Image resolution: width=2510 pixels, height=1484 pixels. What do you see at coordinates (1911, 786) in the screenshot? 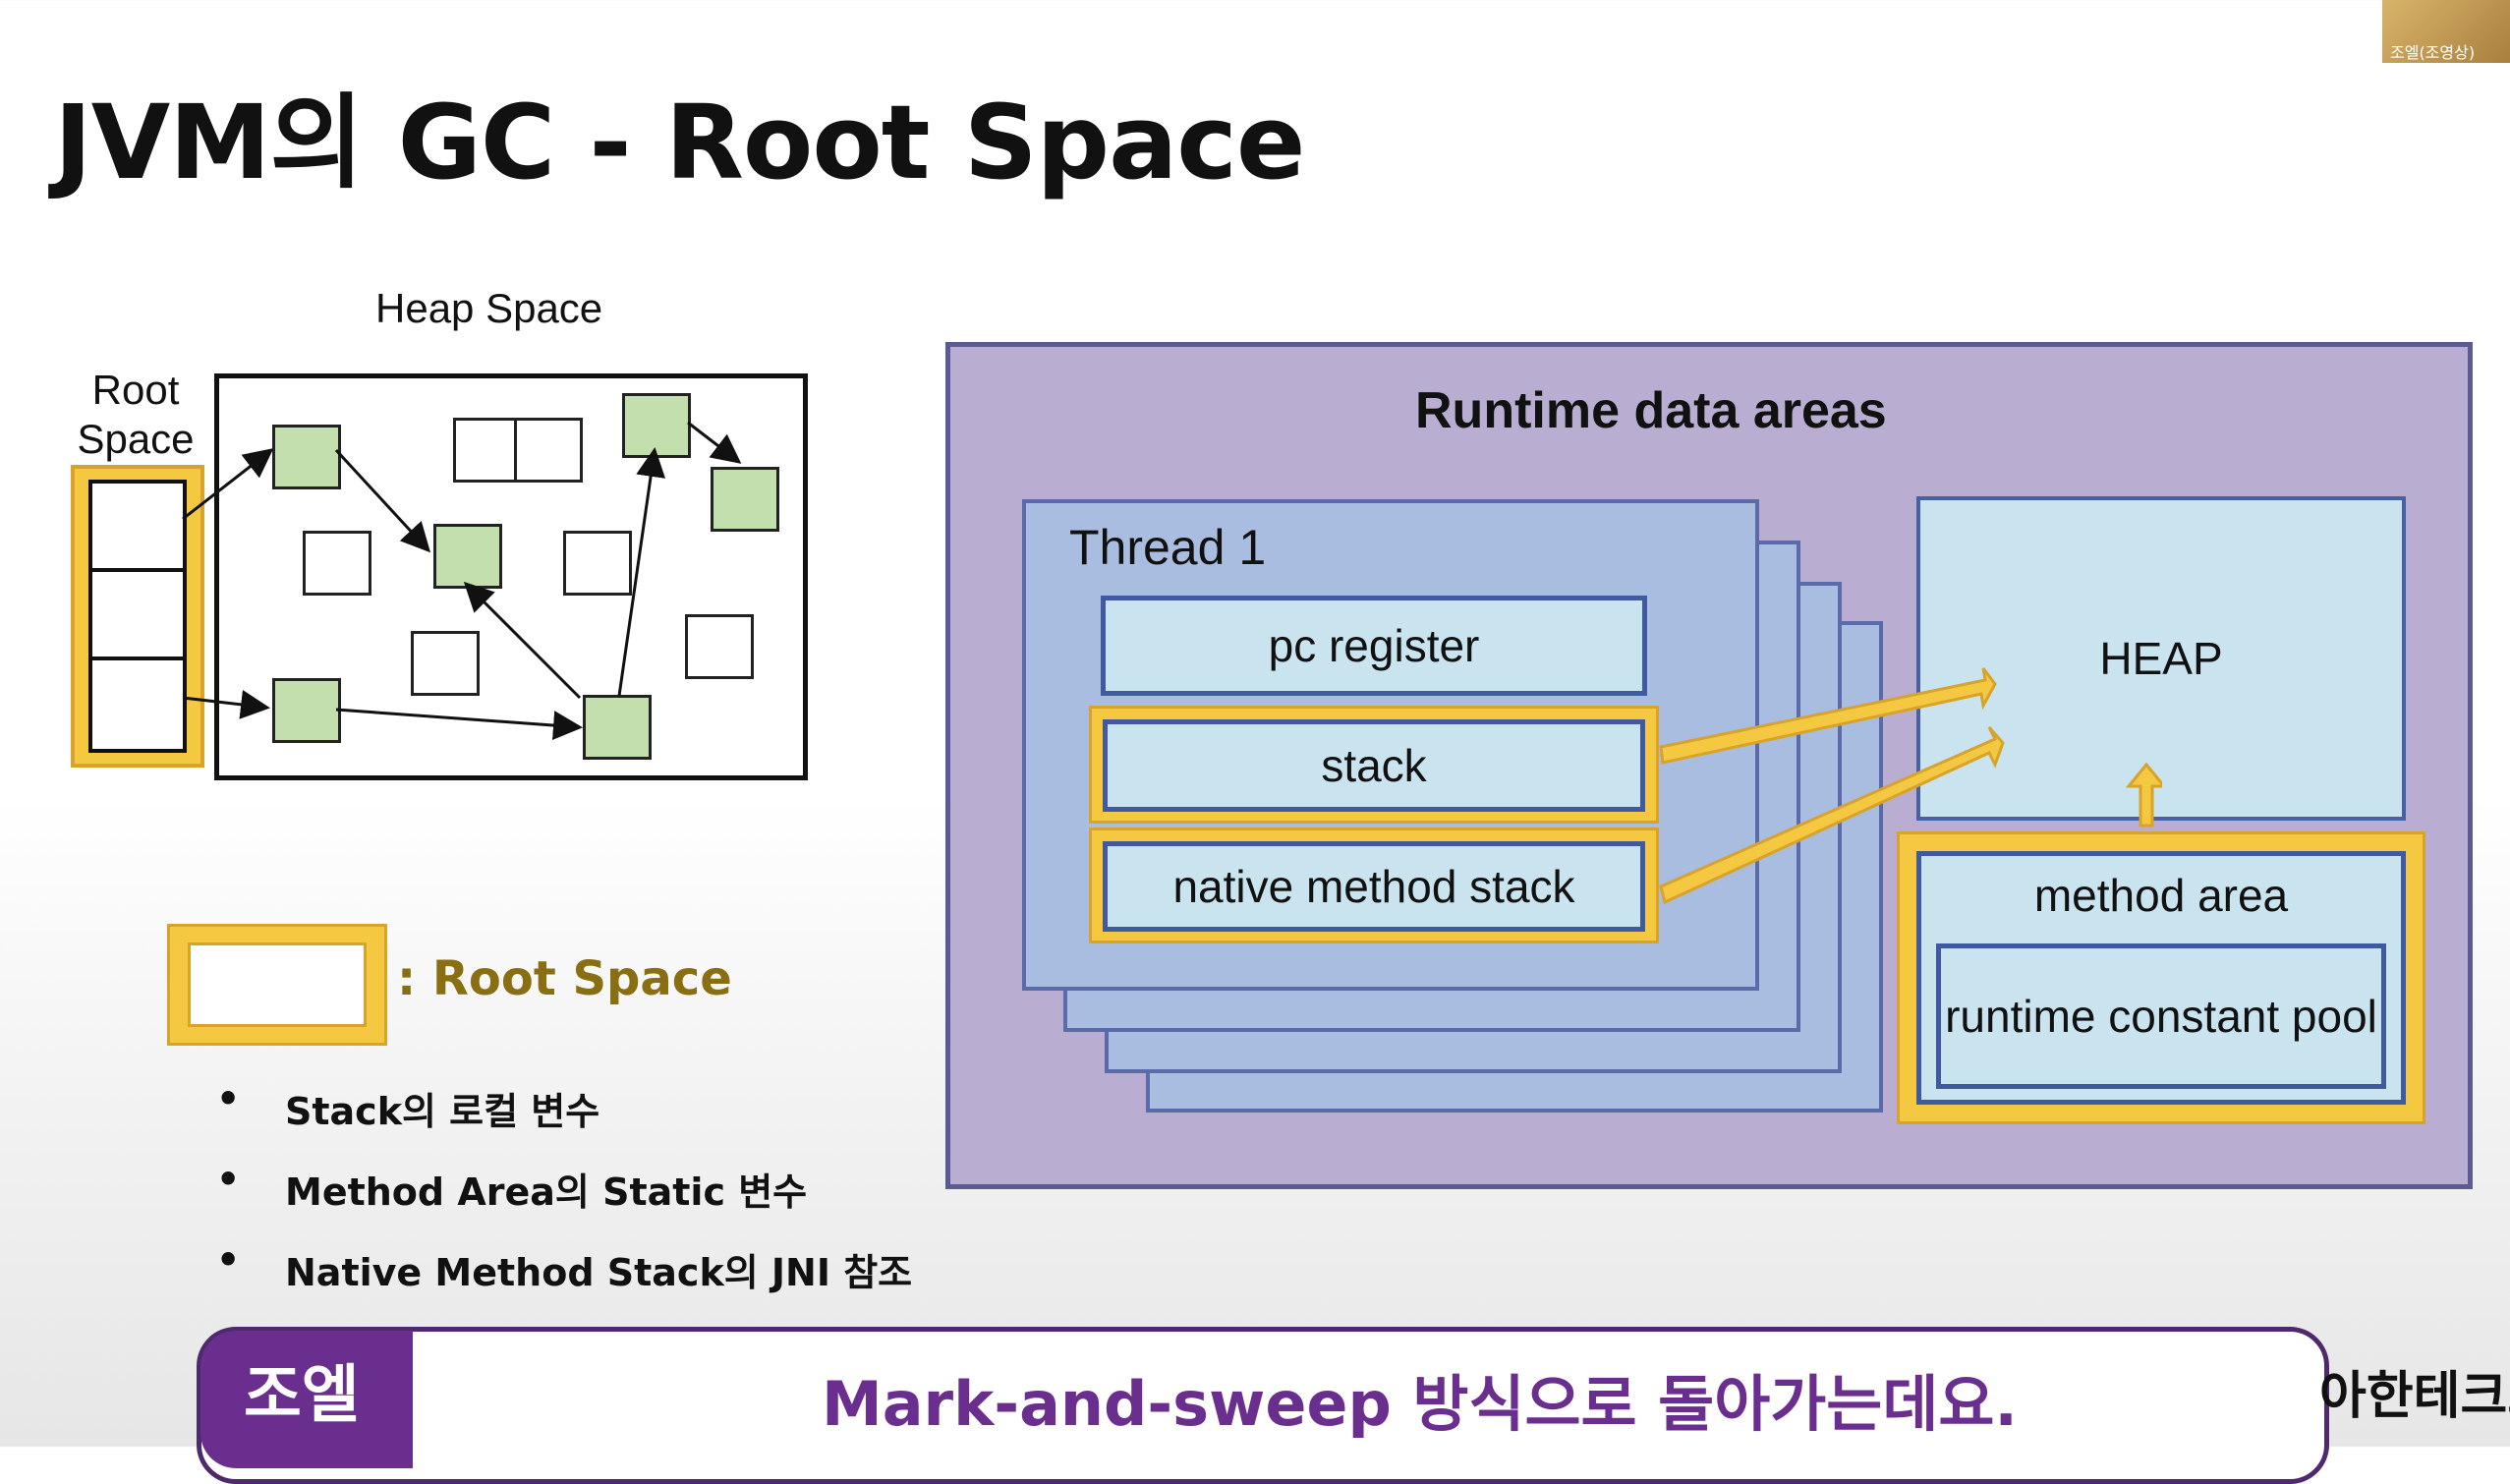
I see `root-reference-arrows` at bounding box center [1911, 786].